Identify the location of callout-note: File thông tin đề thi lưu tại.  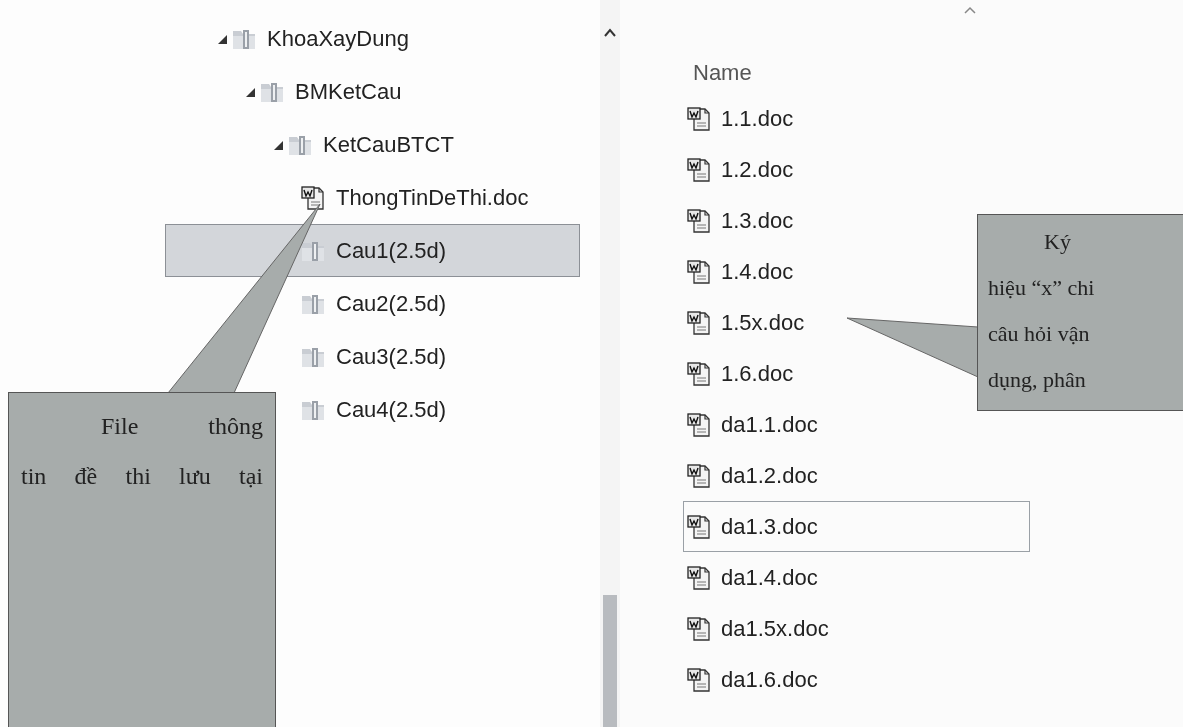
(142, 559).